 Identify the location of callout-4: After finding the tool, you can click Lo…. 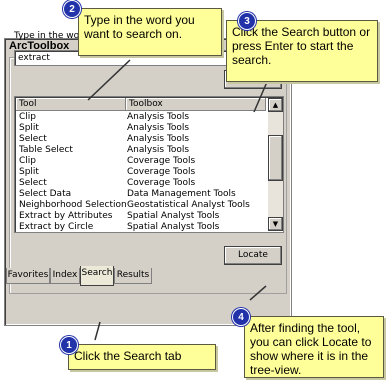
(314, 347).